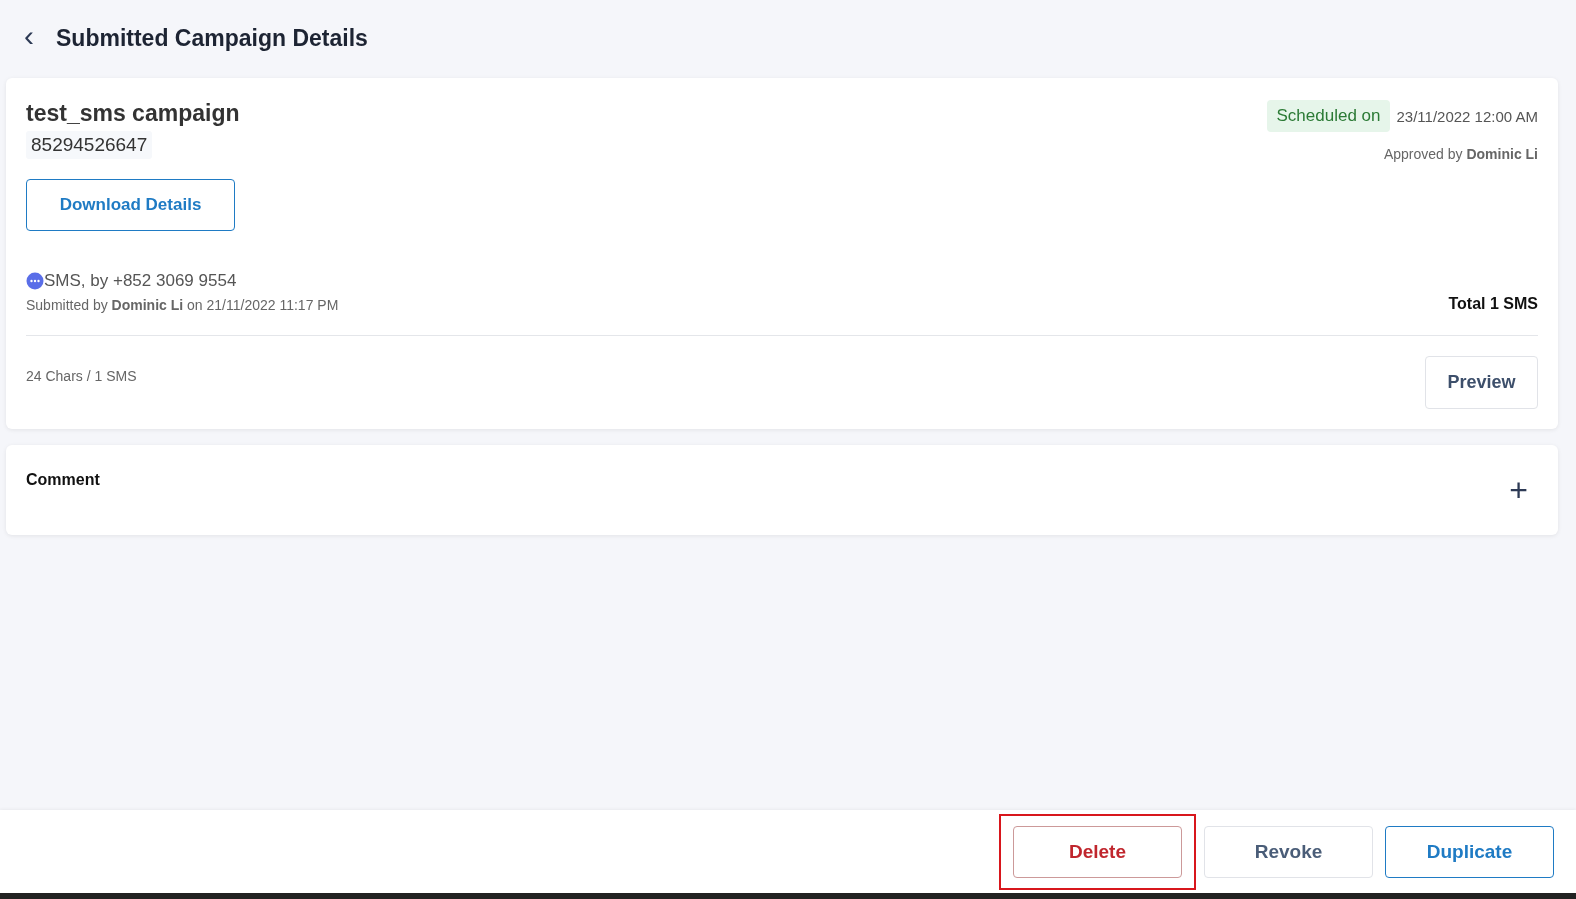  What do you see at coordinates (1481, 382) in the screenshot?
I see `preview-button: Preview` at bounding box center [1481, 382].